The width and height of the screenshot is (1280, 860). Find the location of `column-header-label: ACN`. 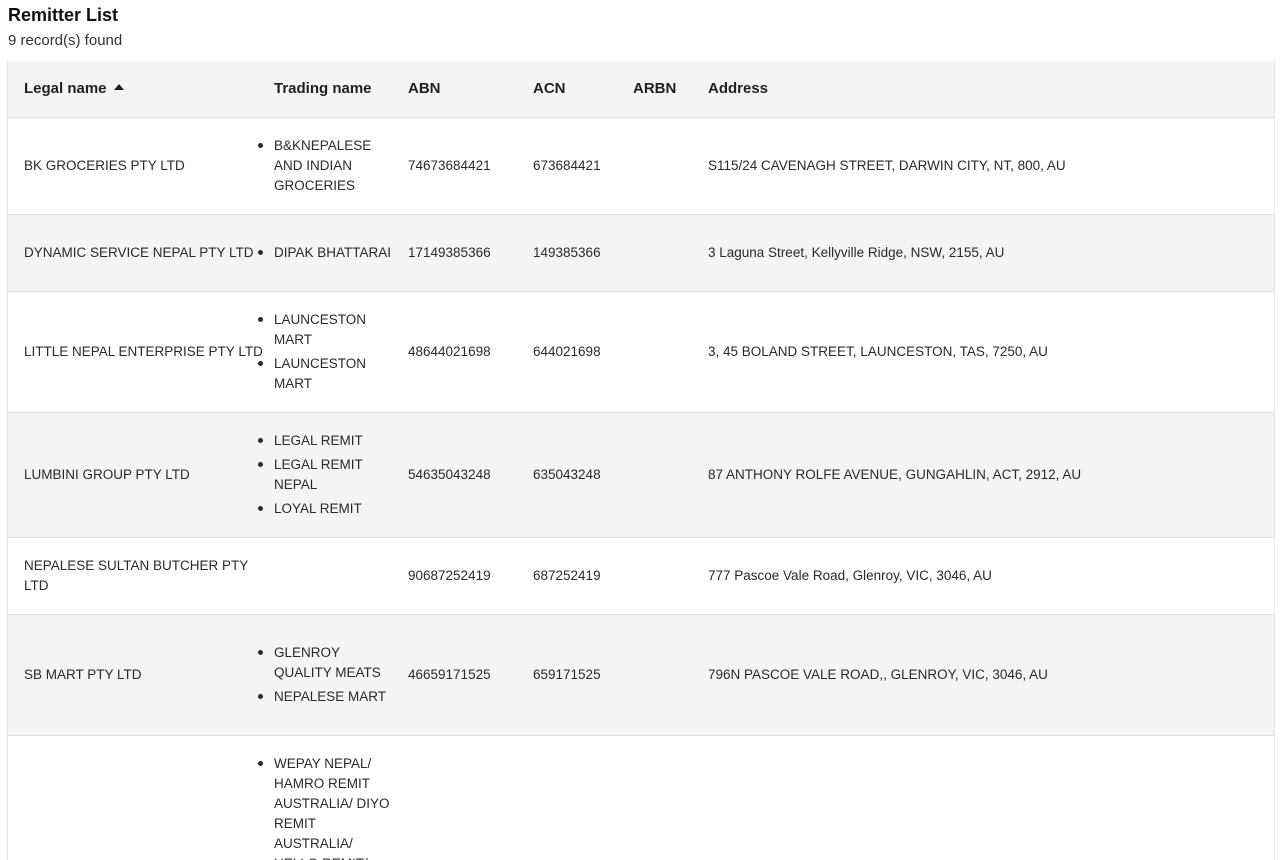

column-header-label: ACN is located at coordinates (549, 88).